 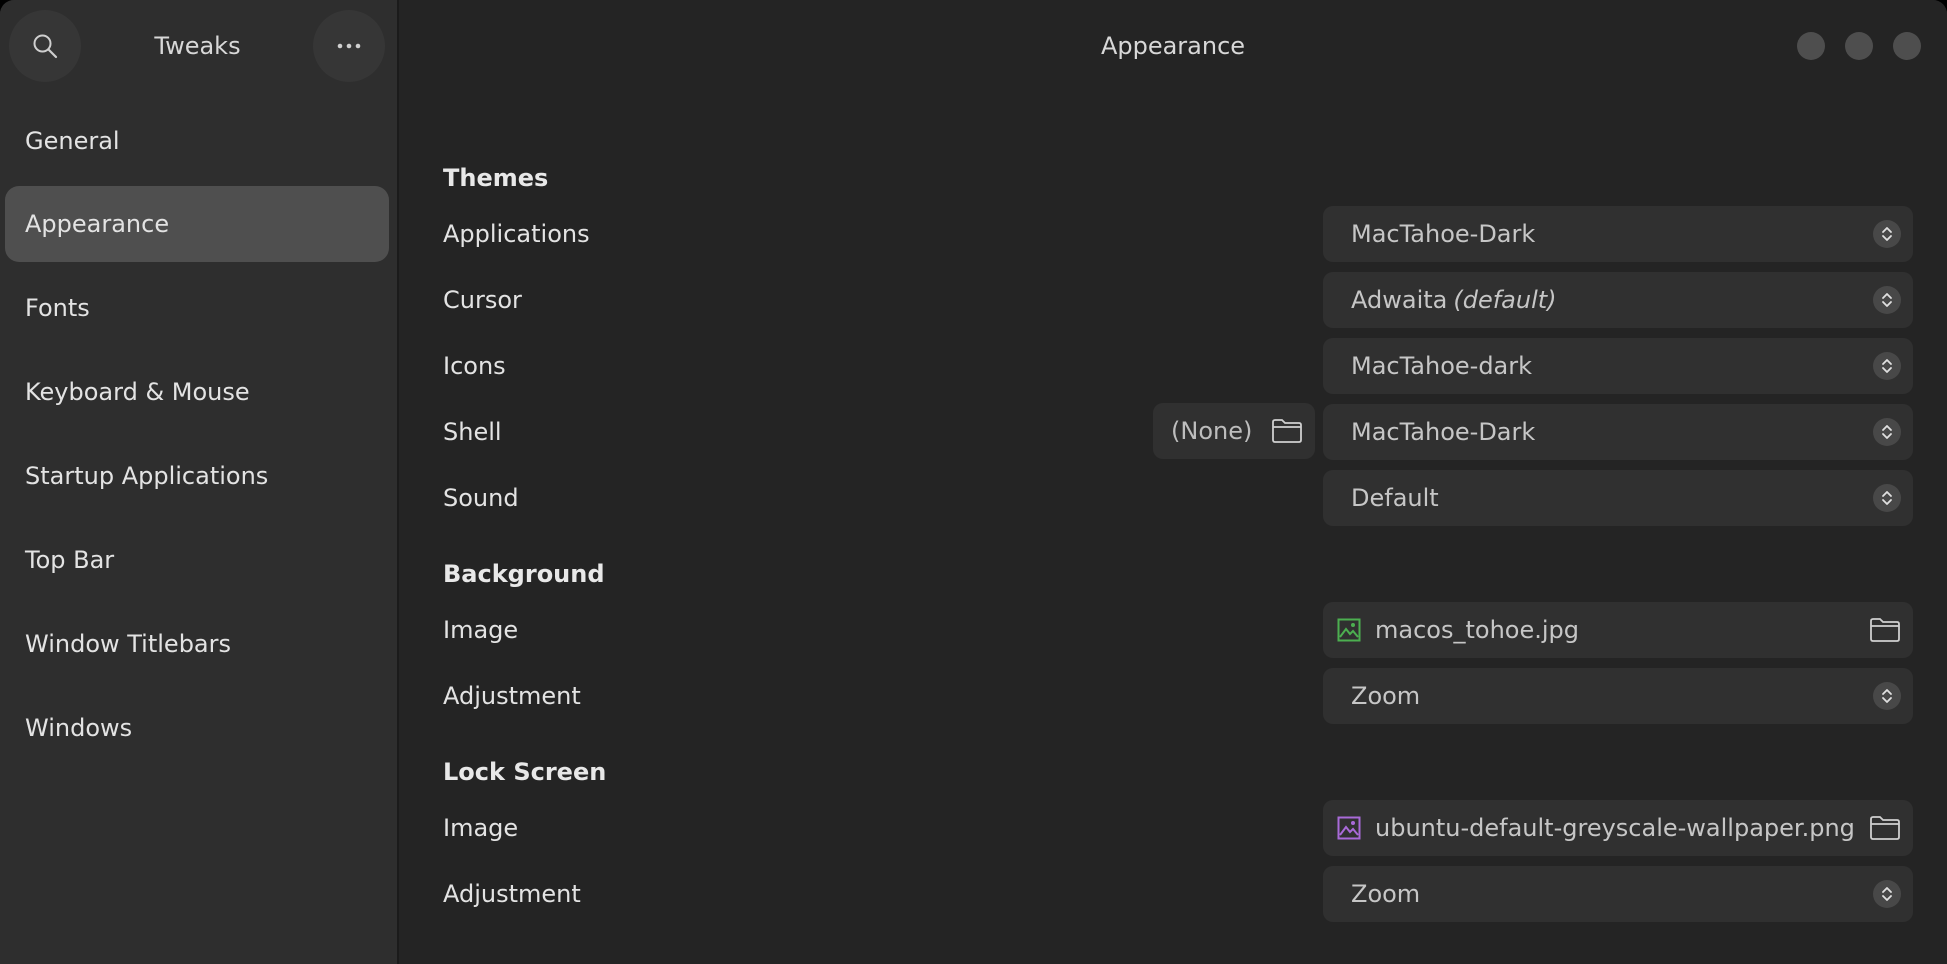 What do you see at coordinates (496, 178) in the screenshot?
I see `themes-heading: Themes` at bounding box center [496, 178].